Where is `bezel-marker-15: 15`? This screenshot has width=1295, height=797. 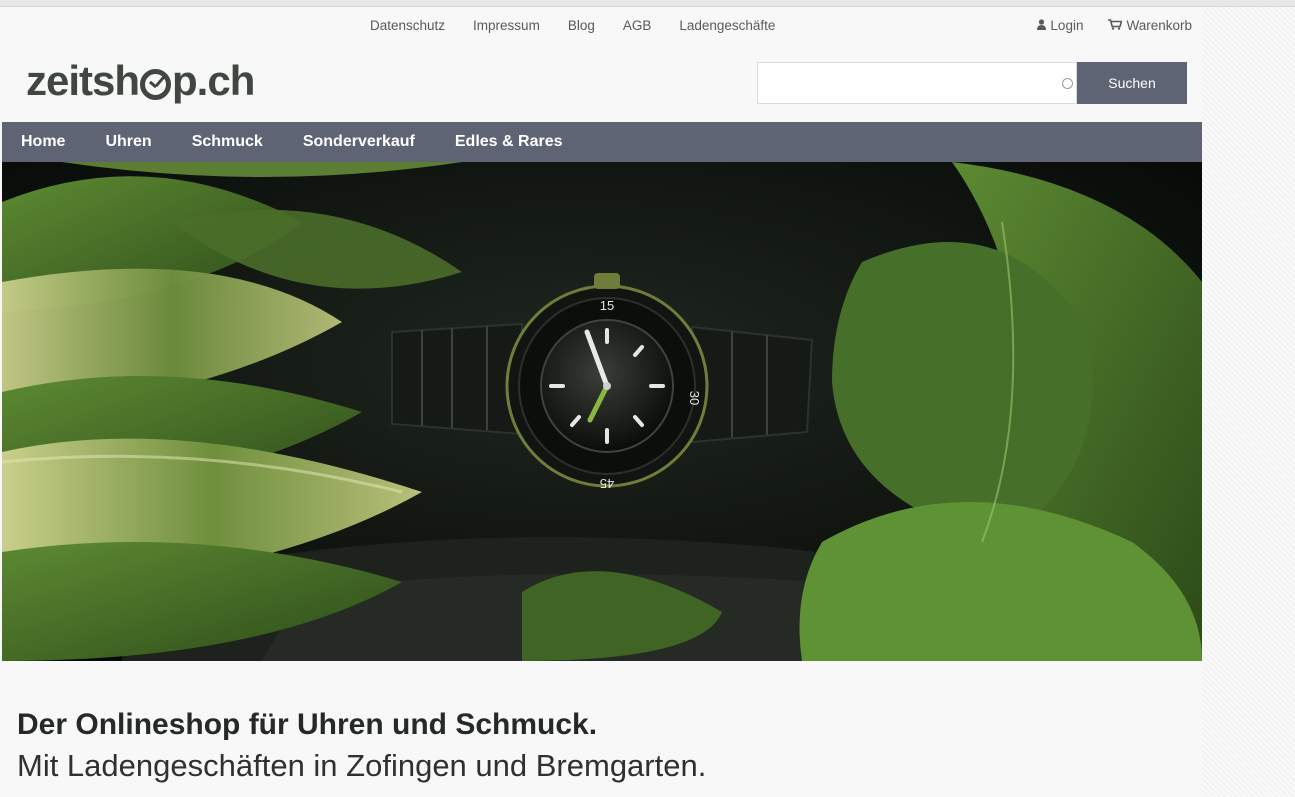
bezel-marker-15: 15 is located at coordinates (607, 305).